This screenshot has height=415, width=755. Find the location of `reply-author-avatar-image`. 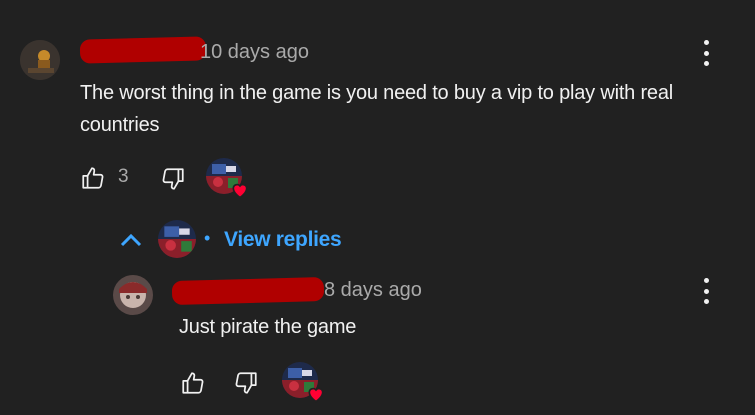

reply-author-avatar-image is located at coordinates (133, 295).